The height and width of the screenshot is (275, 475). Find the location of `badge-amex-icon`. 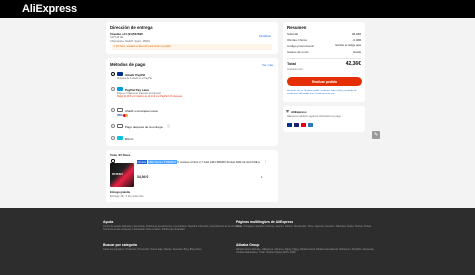

badge-amex-icon is located at coordinates (310, 125).